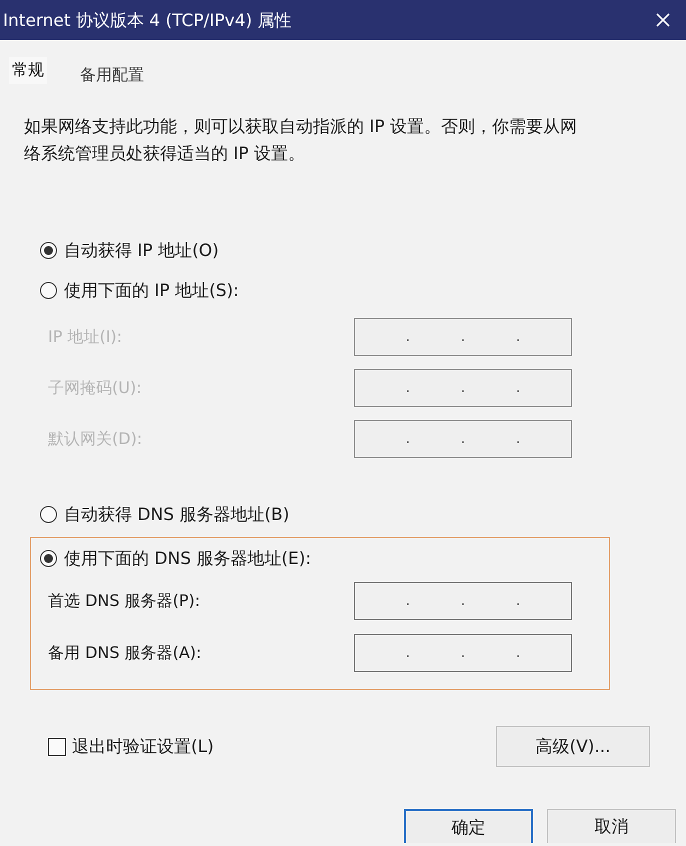 The height and width of the screenshot is (846, 686). I want to click on cancel-button: 取消, so click(611, 826).